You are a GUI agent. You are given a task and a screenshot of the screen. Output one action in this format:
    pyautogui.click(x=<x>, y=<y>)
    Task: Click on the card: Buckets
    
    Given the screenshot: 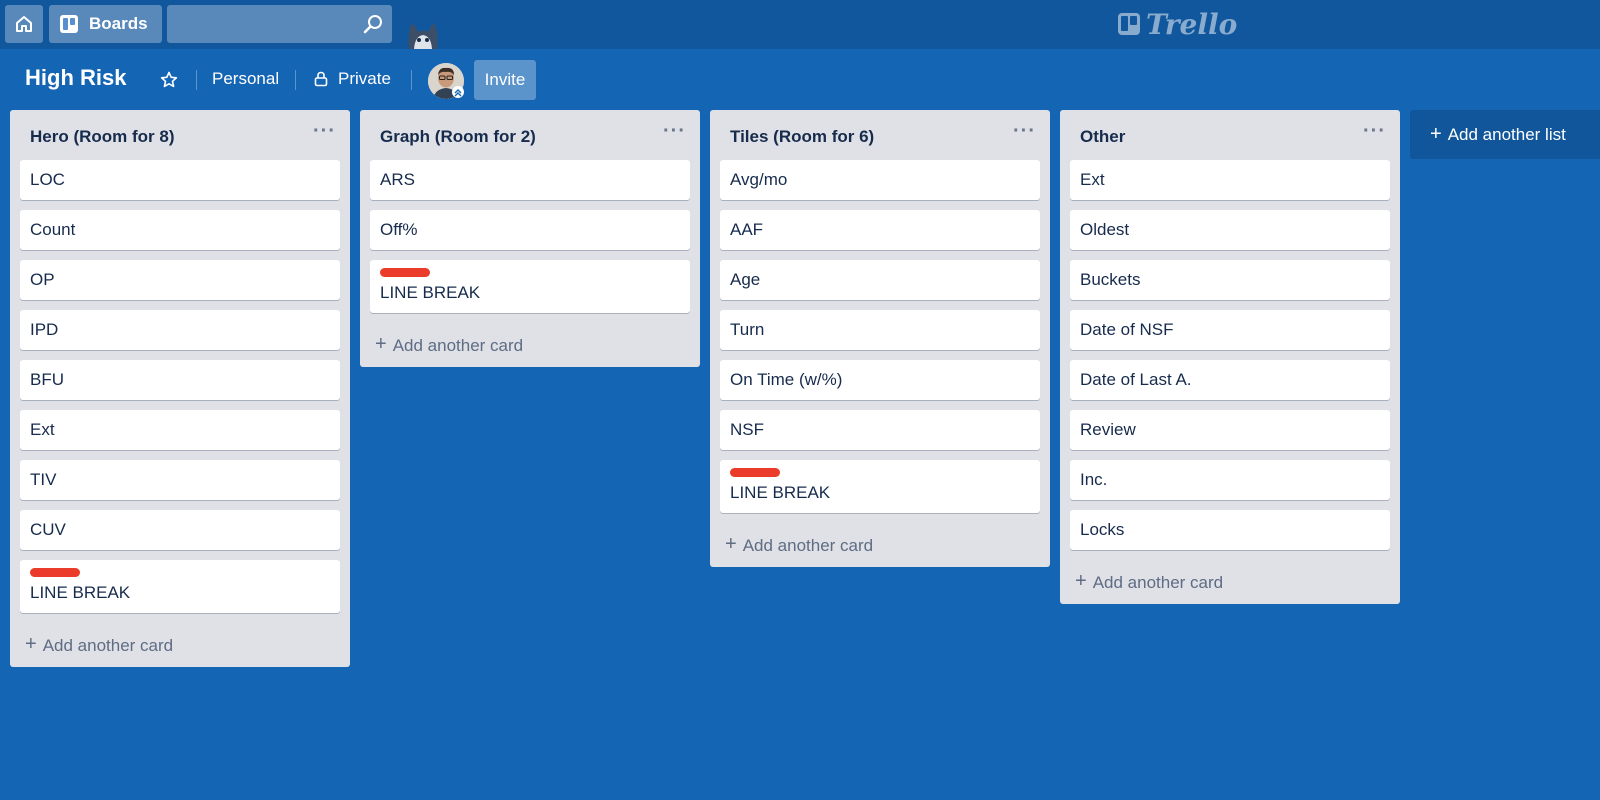 What is the action you would take?
    pyautogui.click(x=1230, y=280)
    